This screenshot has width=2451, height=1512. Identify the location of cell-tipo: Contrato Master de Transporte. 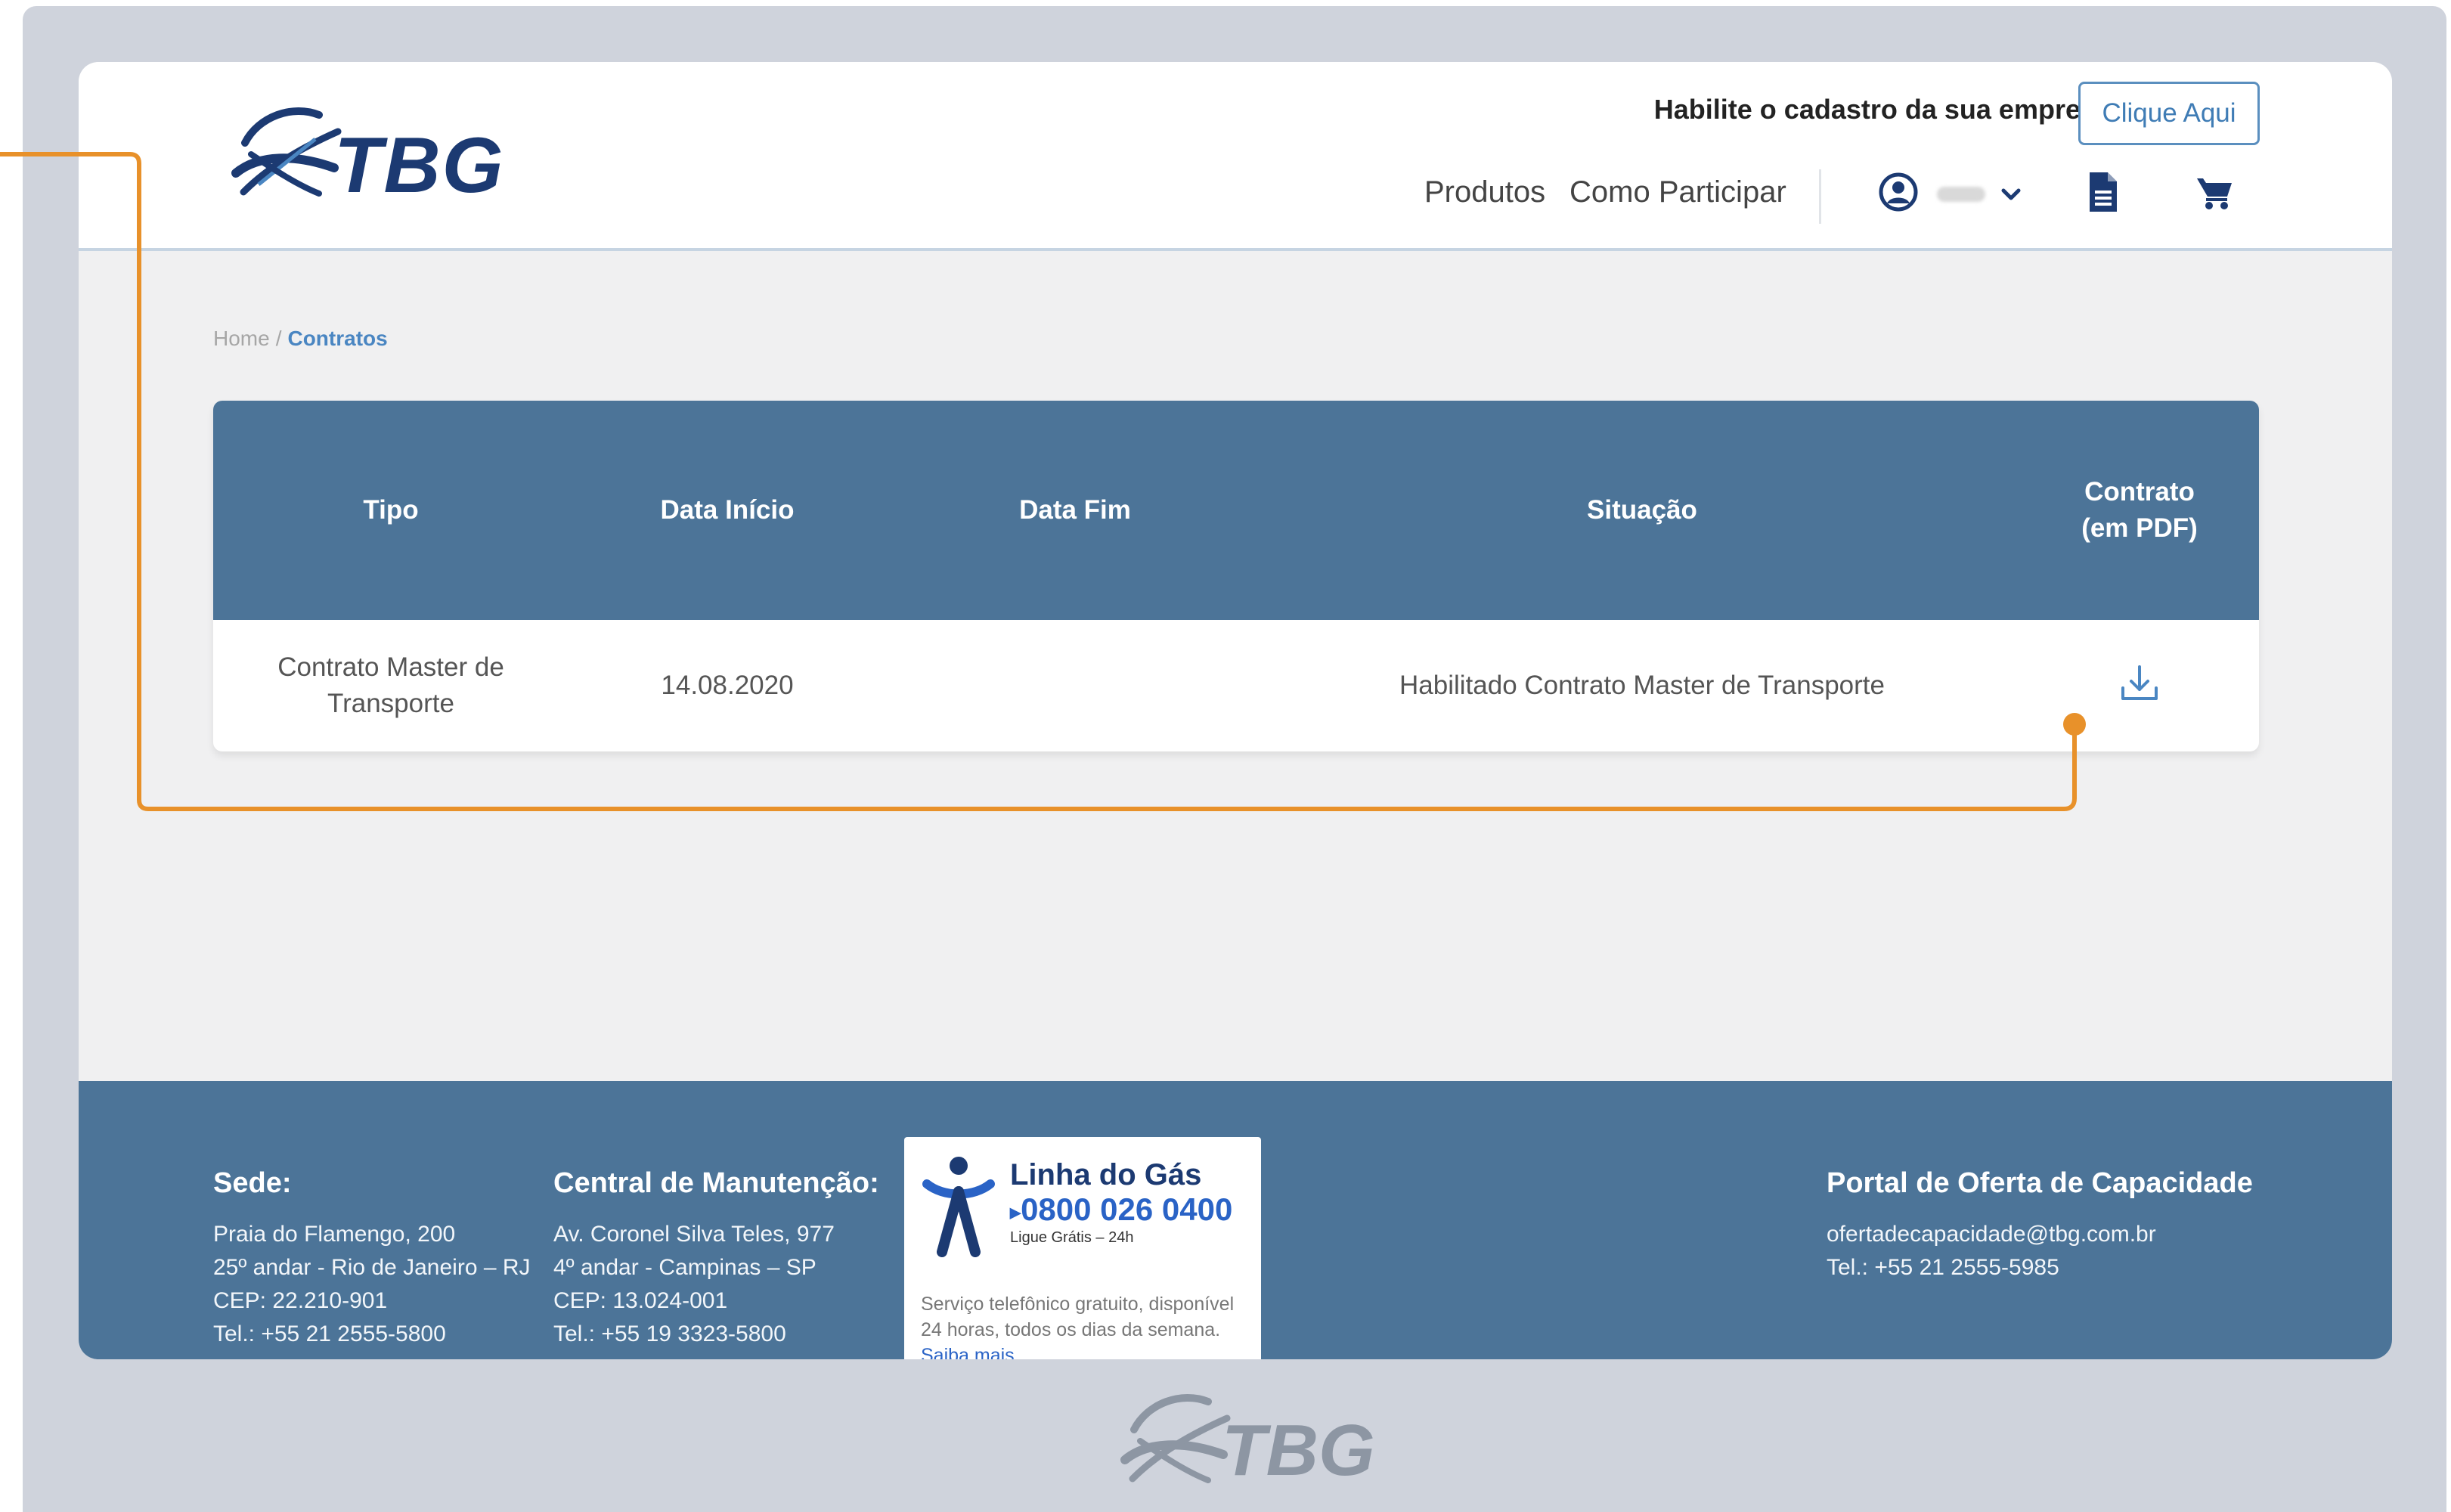
(390, 685).